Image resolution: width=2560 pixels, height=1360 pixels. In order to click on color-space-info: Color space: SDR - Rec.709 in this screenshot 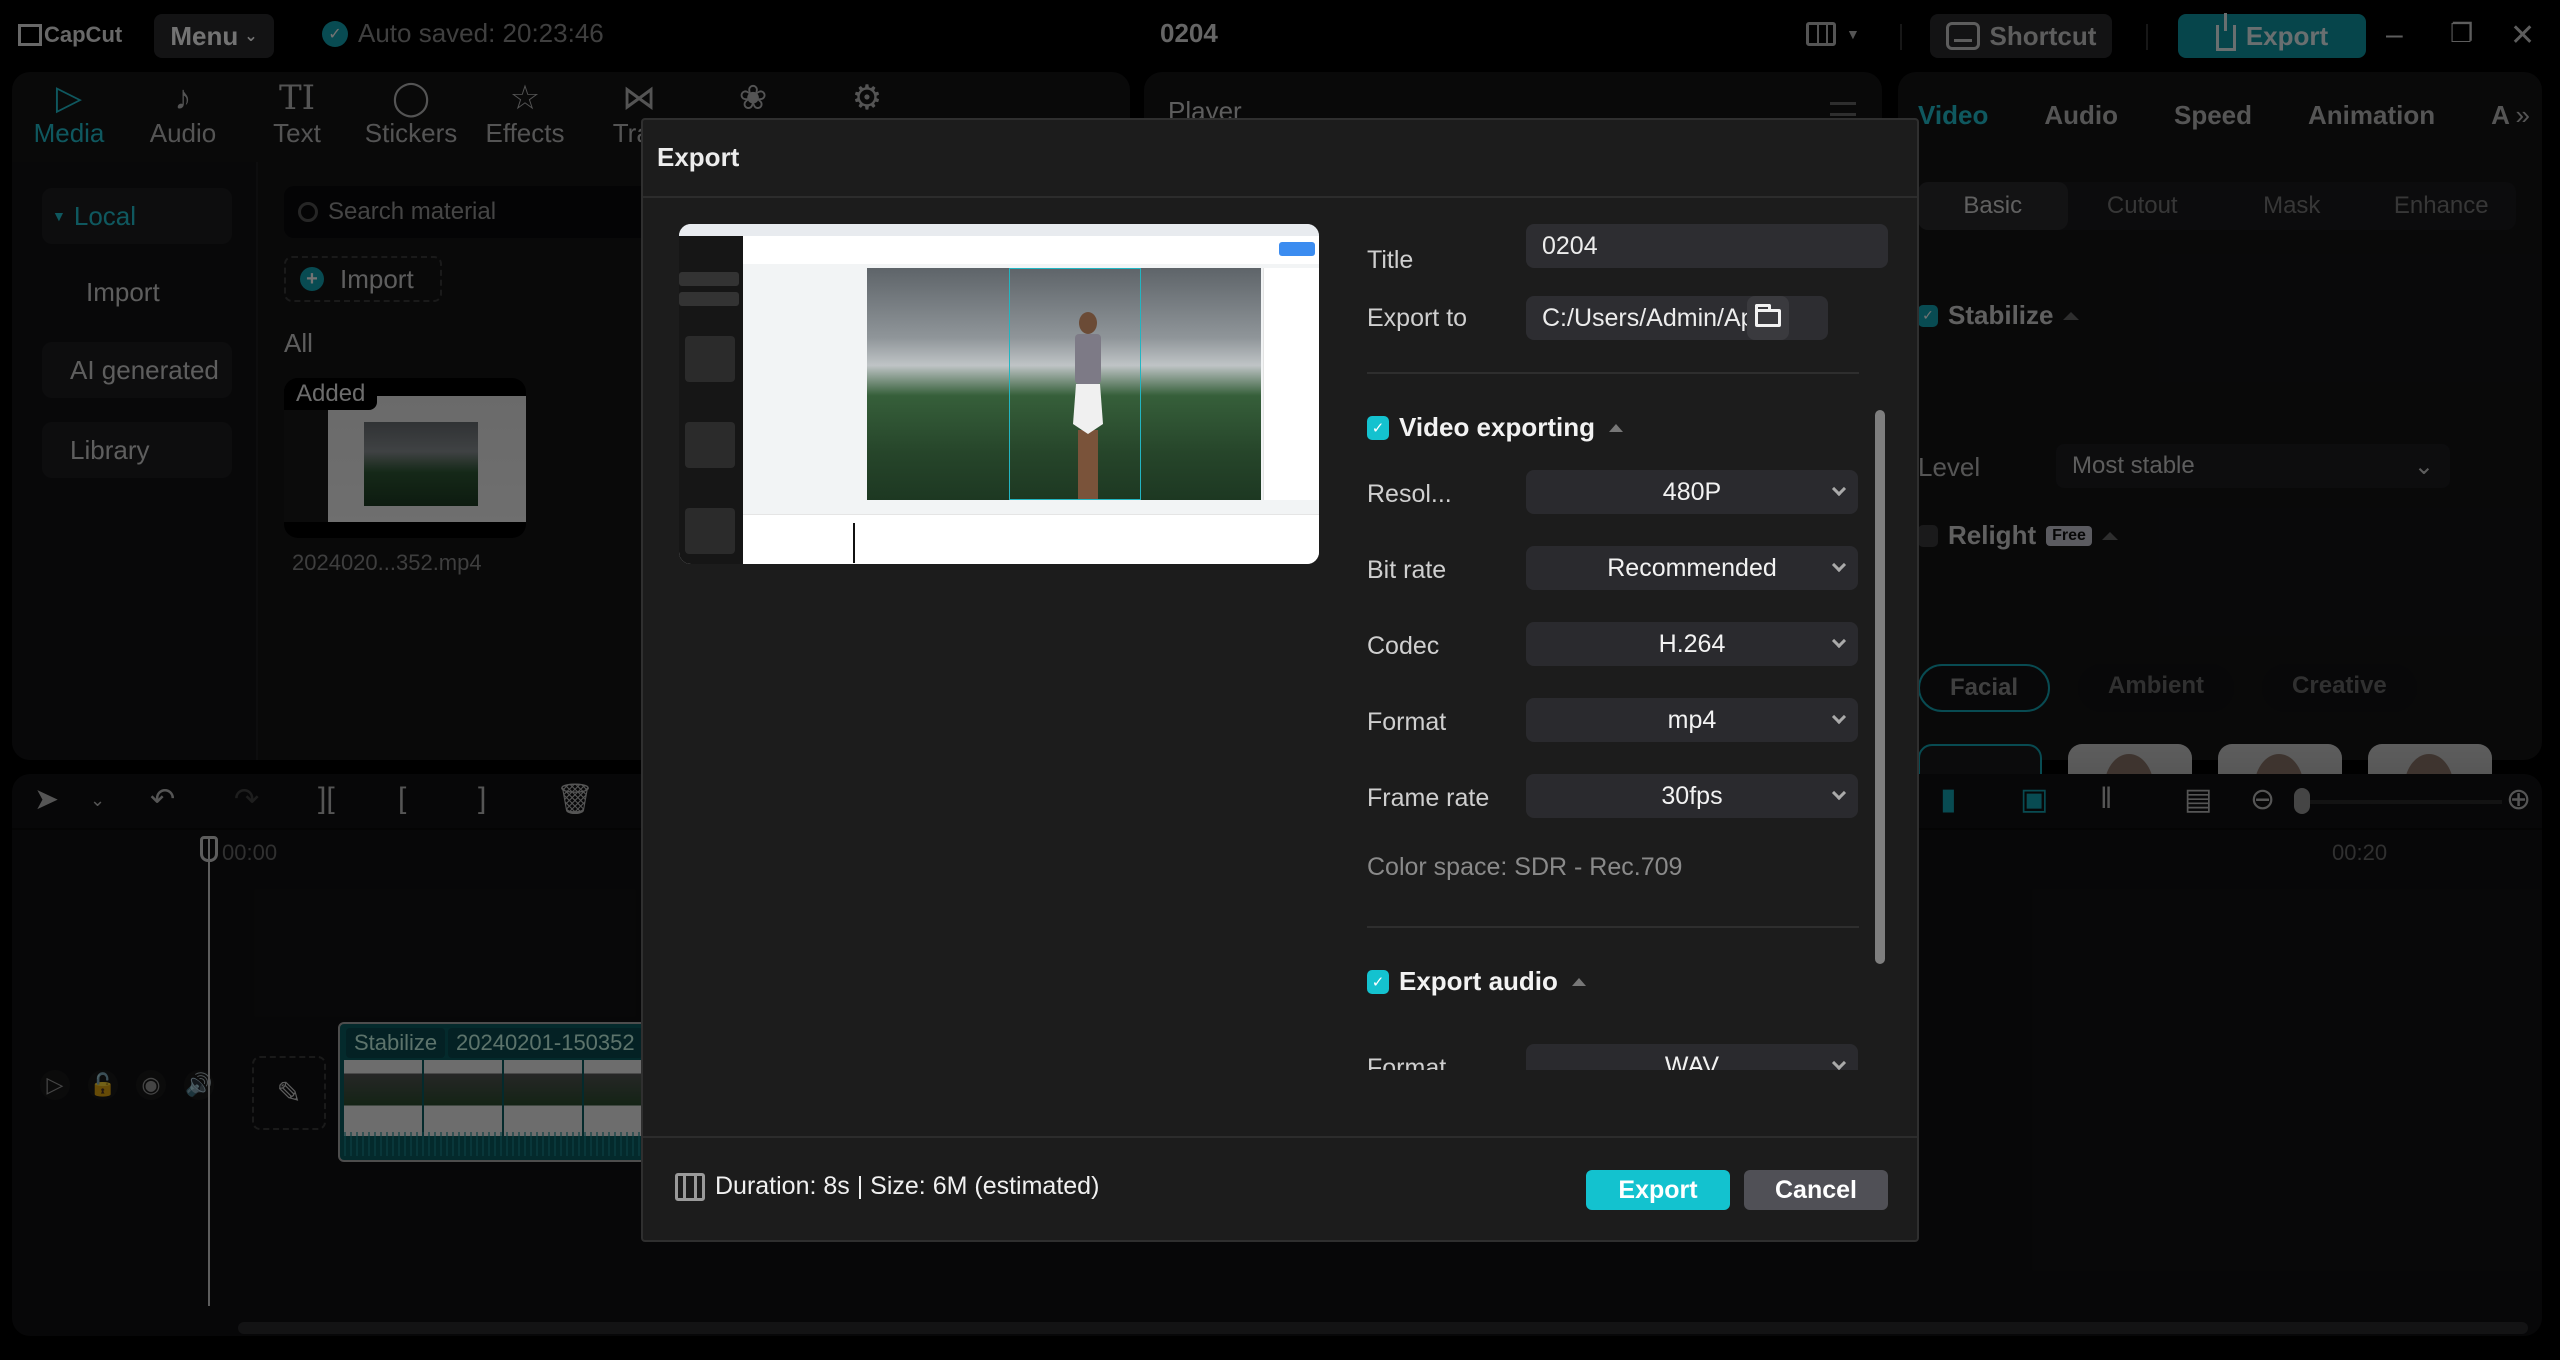, I will do `click(1525, 867)`.